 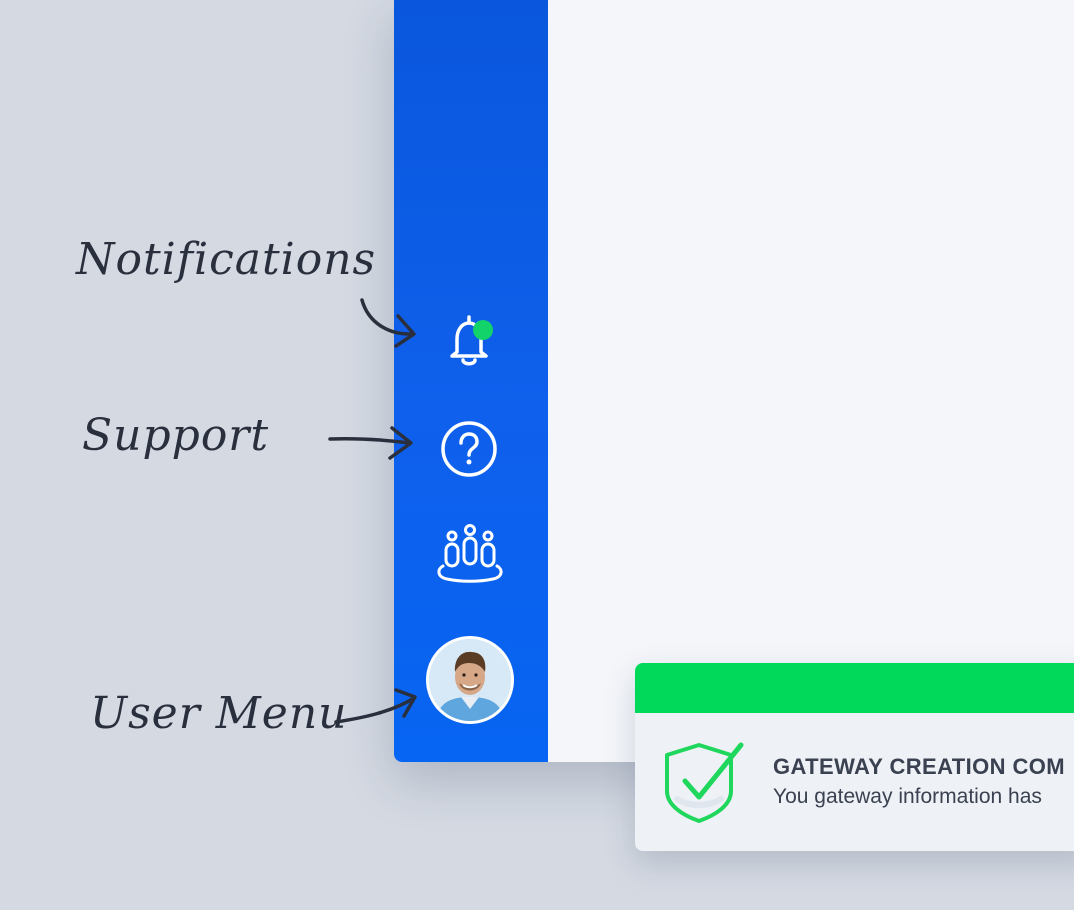 I want to click on sidebar, so click(x=471, y=381).